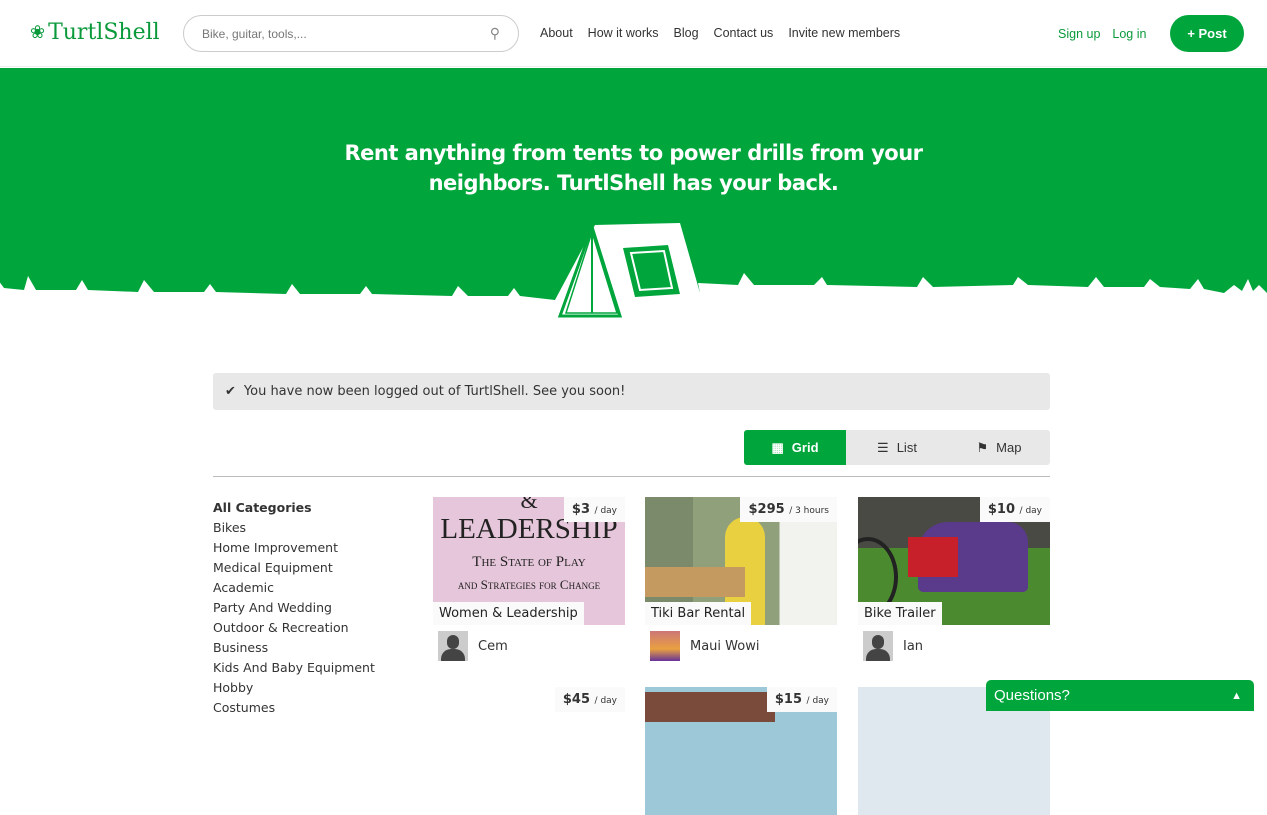  What do you see at coordinates (294, 508) in the screenshot?
I see `category-all: All Categories` at bounding box center [294, 508].